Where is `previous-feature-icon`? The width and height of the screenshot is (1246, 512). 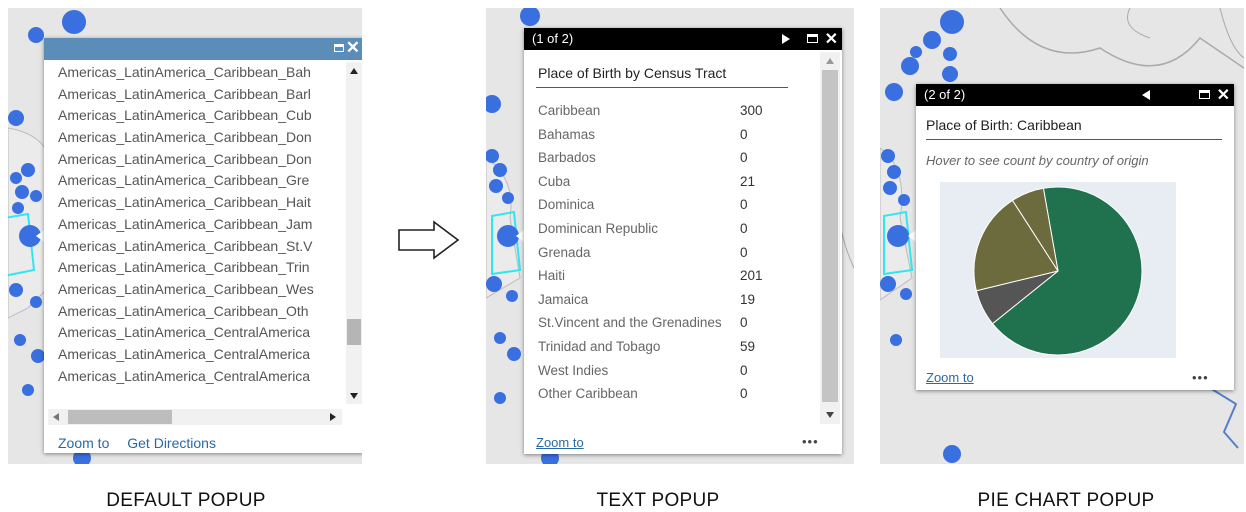 previous-feature-icon is located at coordinates (1146, 95).